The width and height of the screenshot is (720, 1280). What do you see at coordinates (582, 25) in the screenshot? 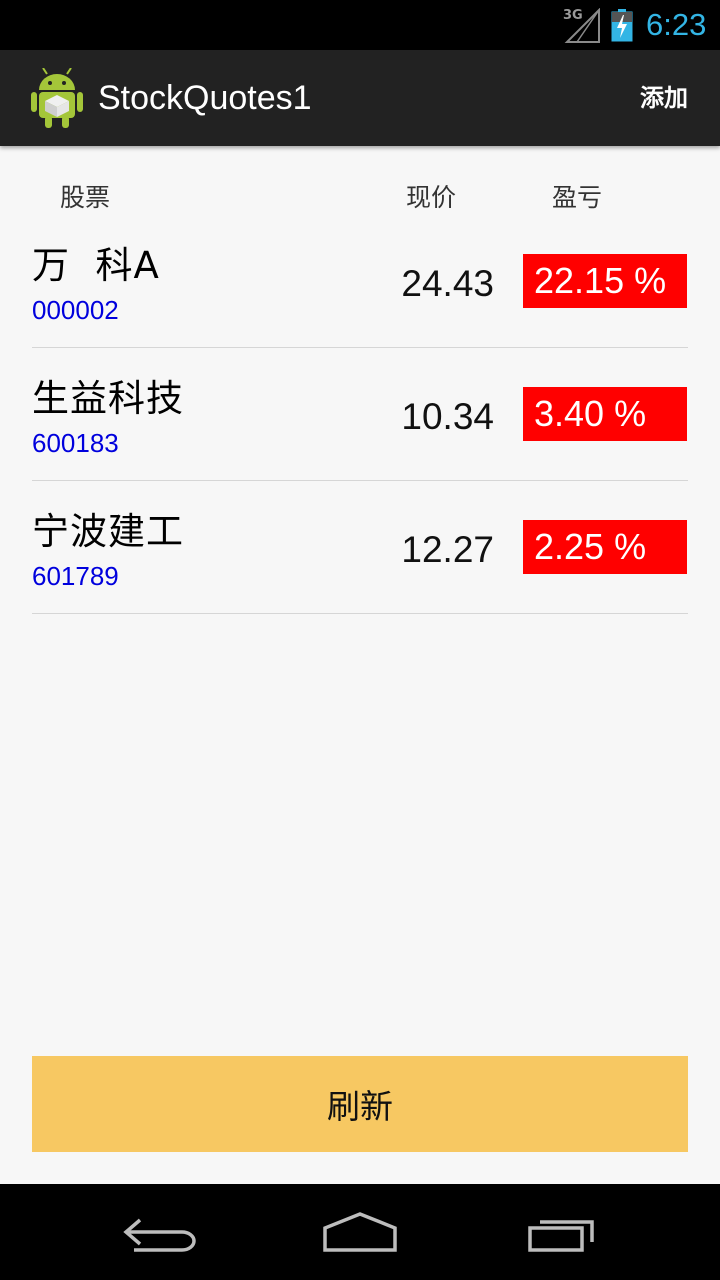
I see `signal-icon` at bounding box center [582, 25].